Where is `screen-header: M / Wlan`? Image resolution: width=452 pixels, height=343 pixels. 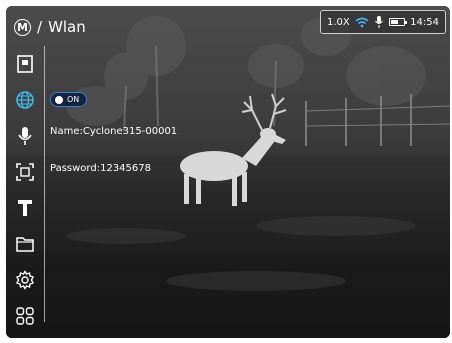
screen-header: M / Wlan is located at coordinates (50, 27).